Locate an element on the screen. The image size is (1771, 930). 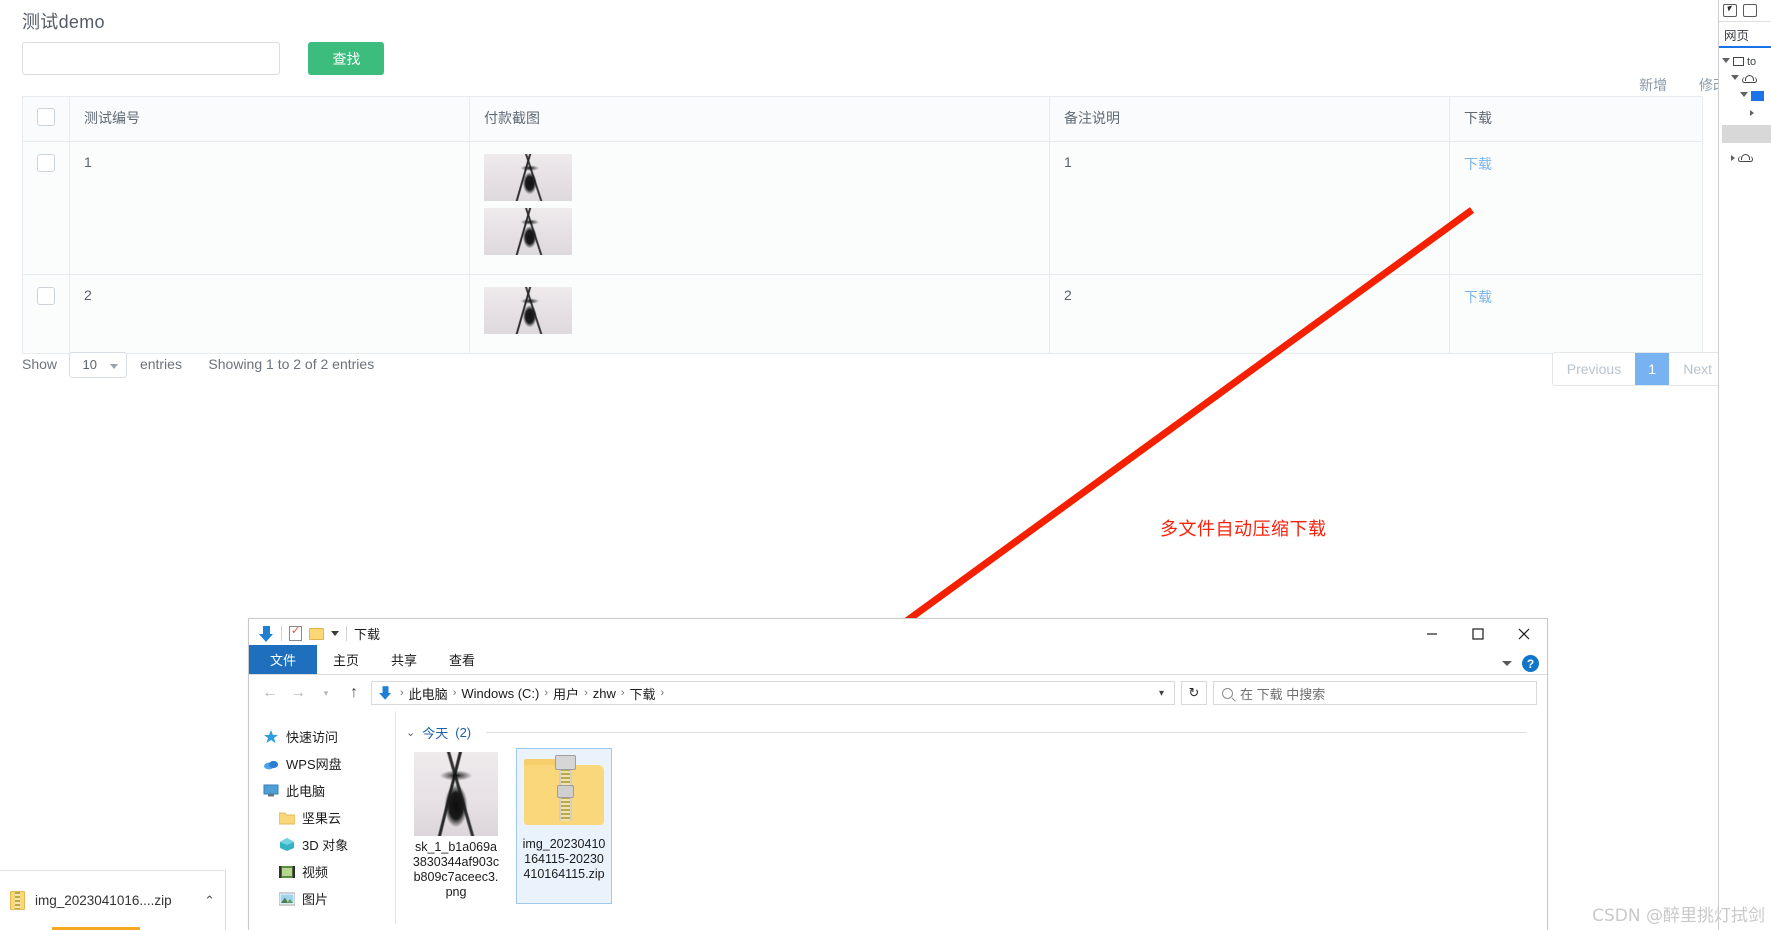
devtools-tab-page: 网页 is located at coordinates (1736, 34).